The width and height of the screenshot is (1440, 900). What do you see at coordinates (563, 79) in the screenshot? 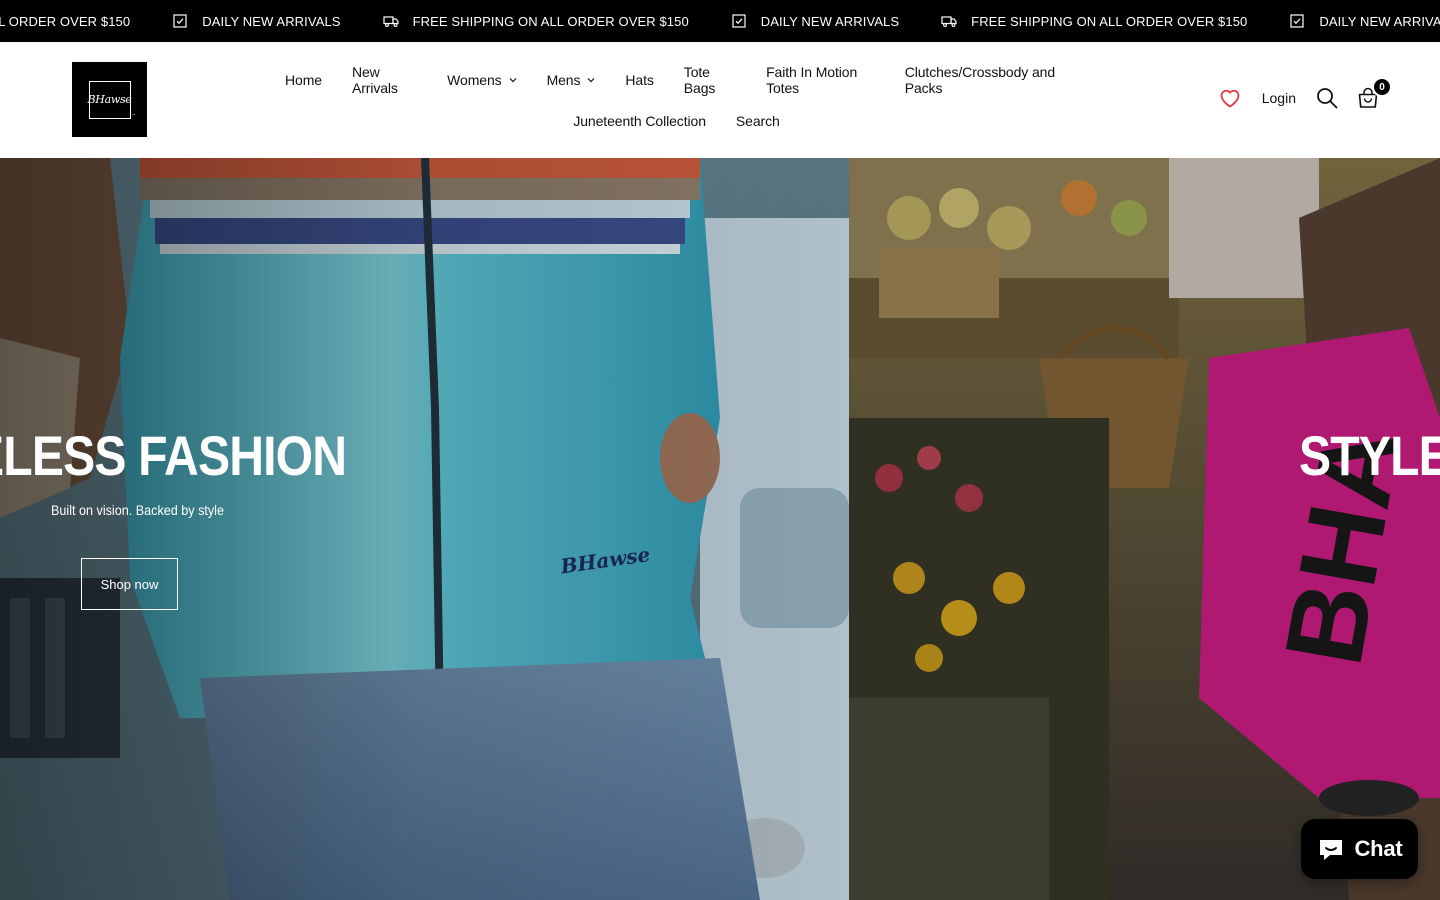
I see `nav-item-label: Mens` at bounding box center [563, 79].